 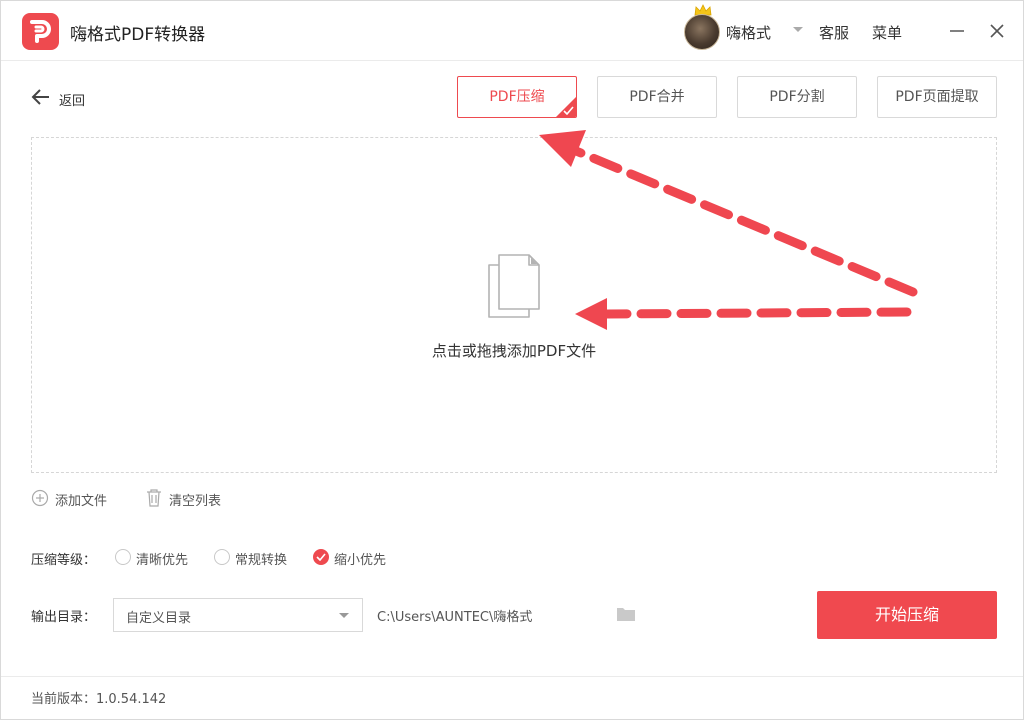 What do you see at coordinates (159, 618) in the screenshot?
I see `output-dir-select-value: 自定义目录` at bounding box center [159, 618].